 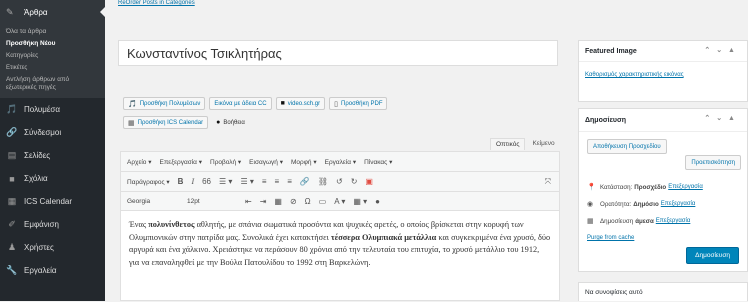 What do you see at coordinates (156, 3) in the screenshot?
I see `reorder-posts-link: ReOrder Posts in Categories` at bounding box center [156, 3].